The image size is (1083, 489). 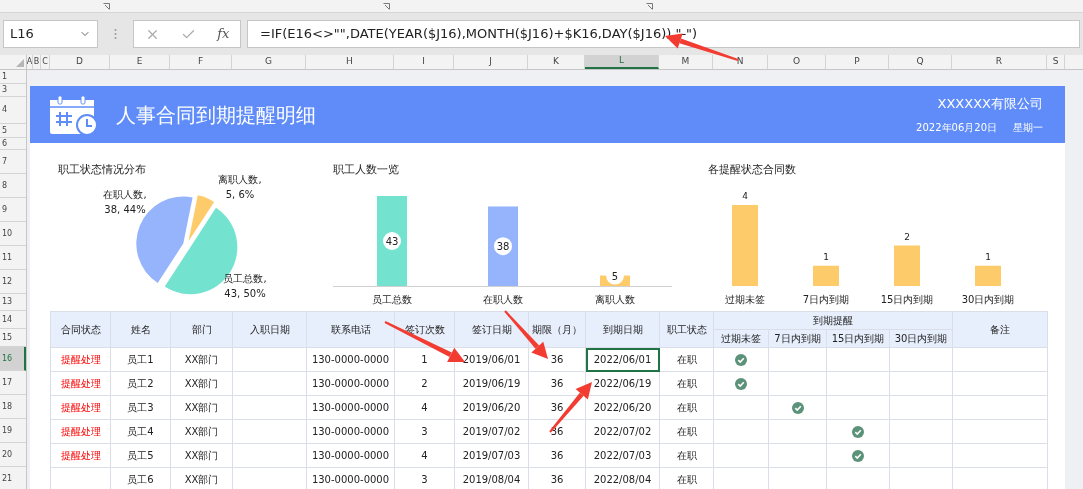 What do you see at coordinates (907, 299) in the screenshot?
I see `category-label: 15日内到期` at bounding box center [907, 299].